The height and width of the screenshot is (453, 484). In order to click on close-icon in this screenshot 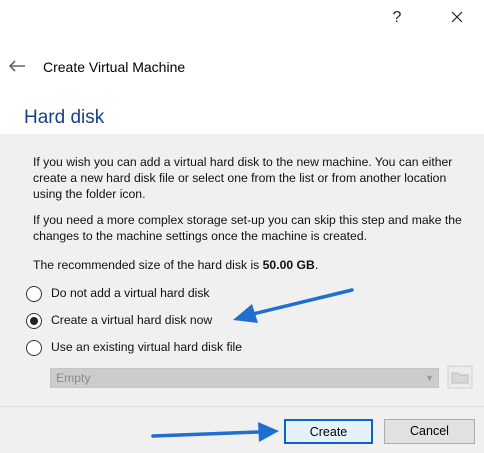, I will do `click(457, 17)`.